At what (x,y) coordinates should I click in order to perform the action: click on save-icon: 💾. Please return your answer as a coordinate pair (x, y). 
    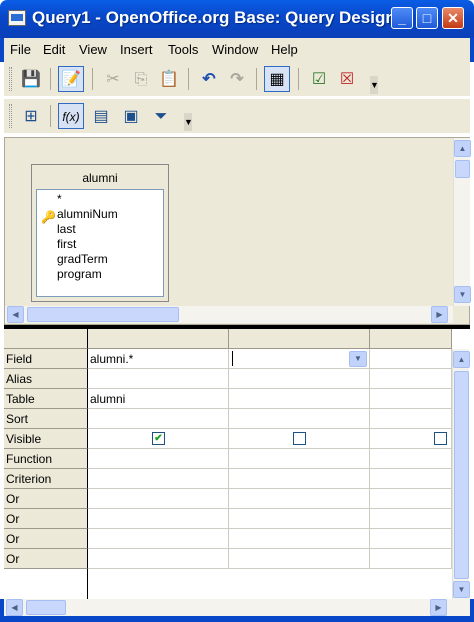
    Looking at the image, I should click on (31, 79).